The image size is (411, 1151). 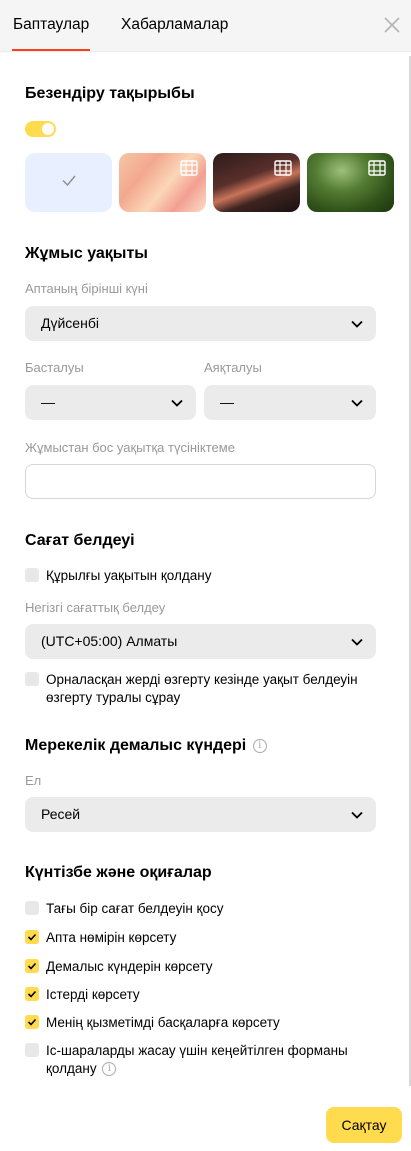 What do you see at coordinates (200, 481) in the screenshot?
I see `comment-input` at bounding box center [200, 481].